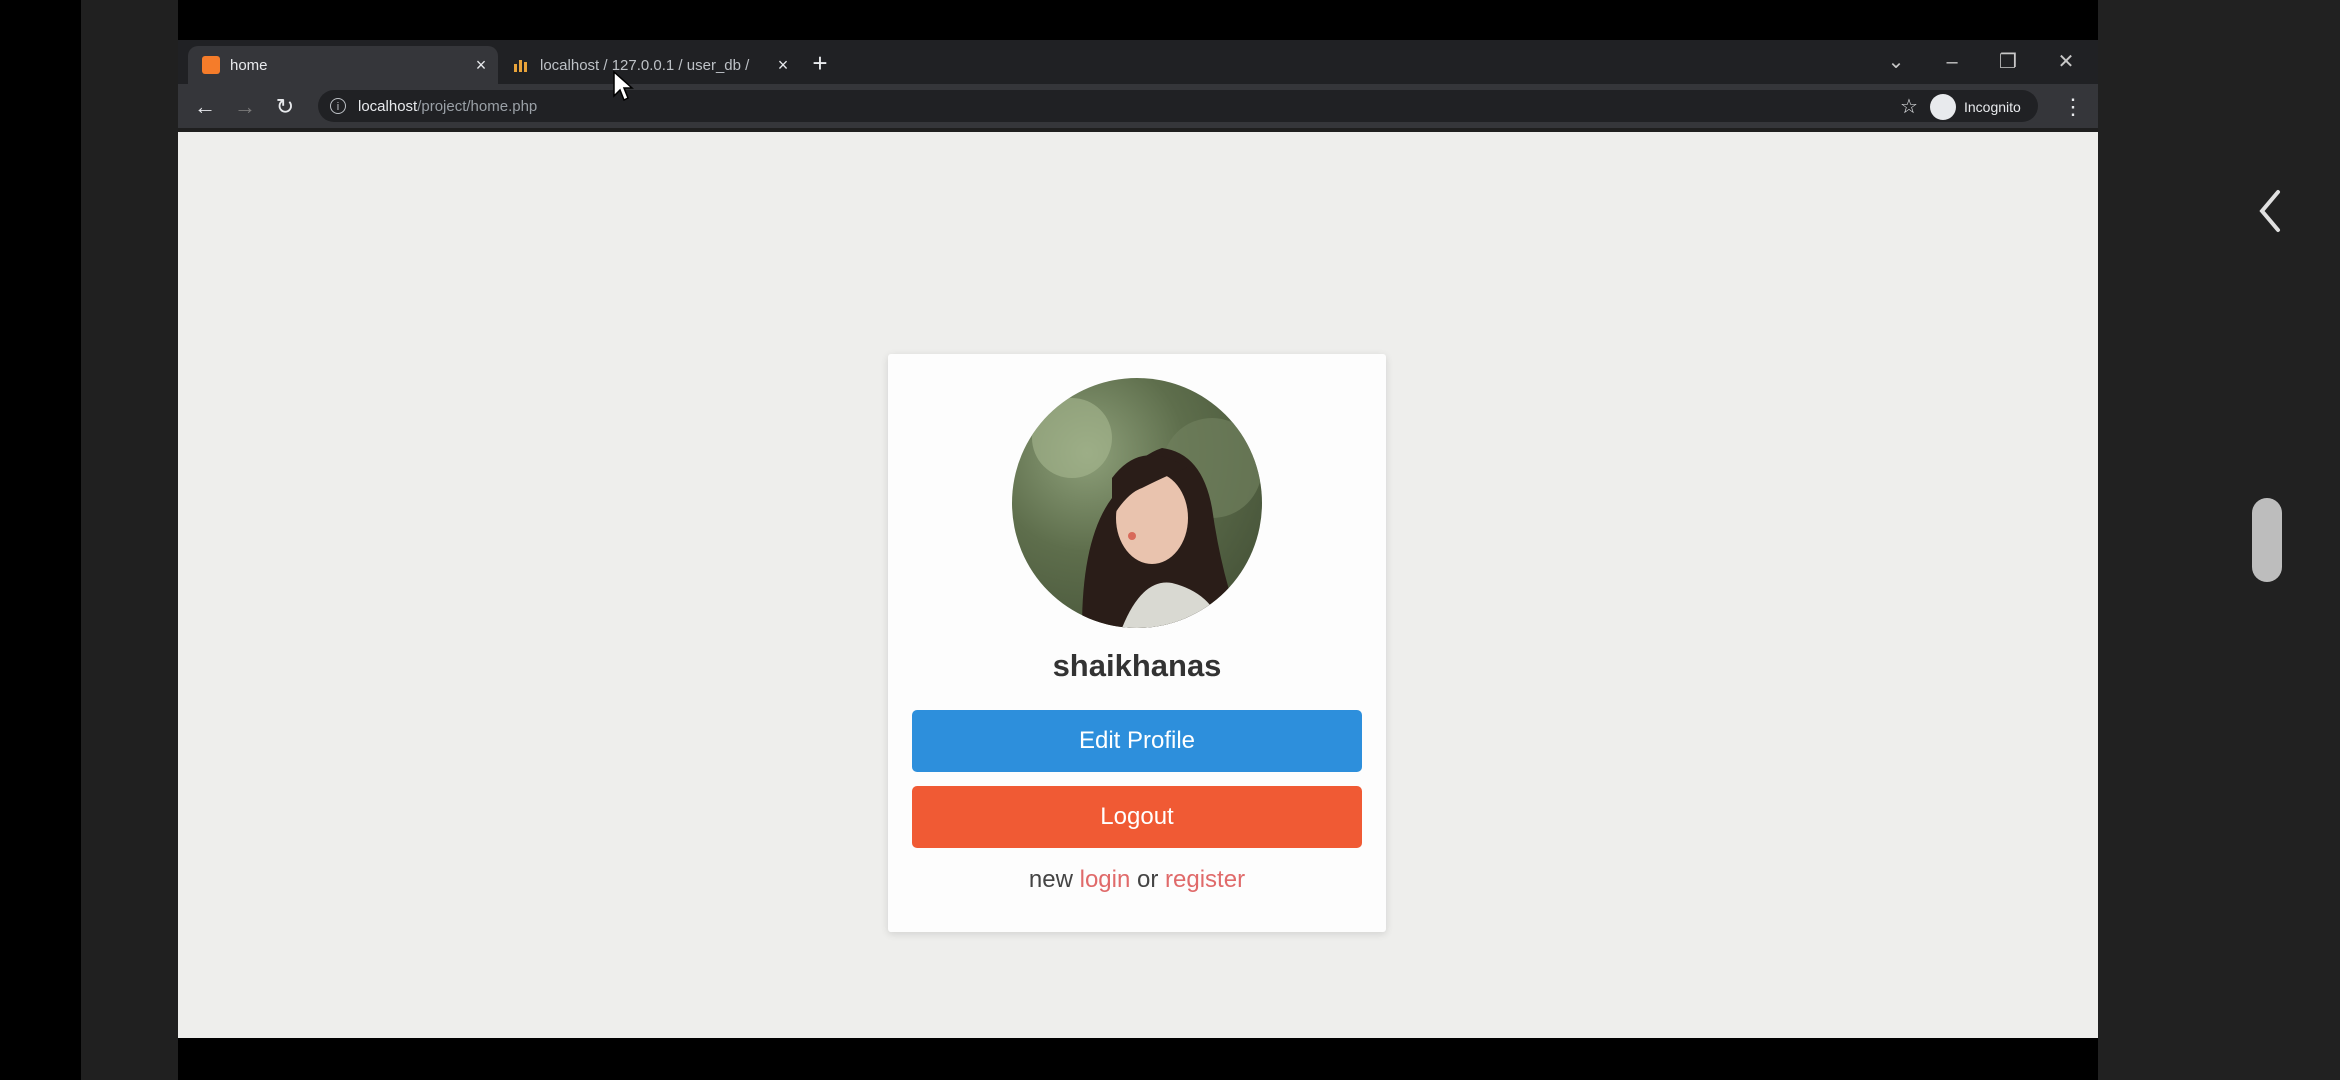 This screenshot has height=1080, width=2340. I want to click on left-side-panel, so click(129, 540).